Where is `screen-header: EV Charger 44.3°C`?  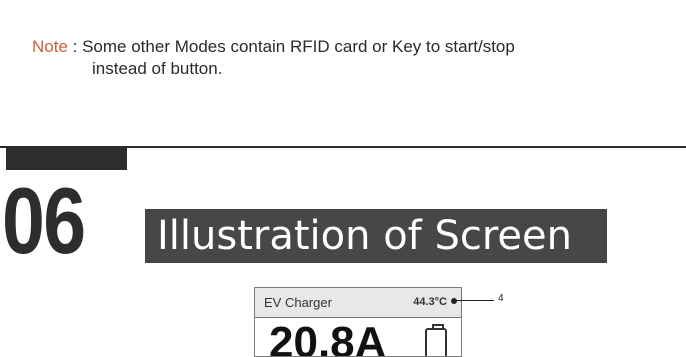 screen-header: EV Charger 44.3°C is located at coordinates (358, 303).